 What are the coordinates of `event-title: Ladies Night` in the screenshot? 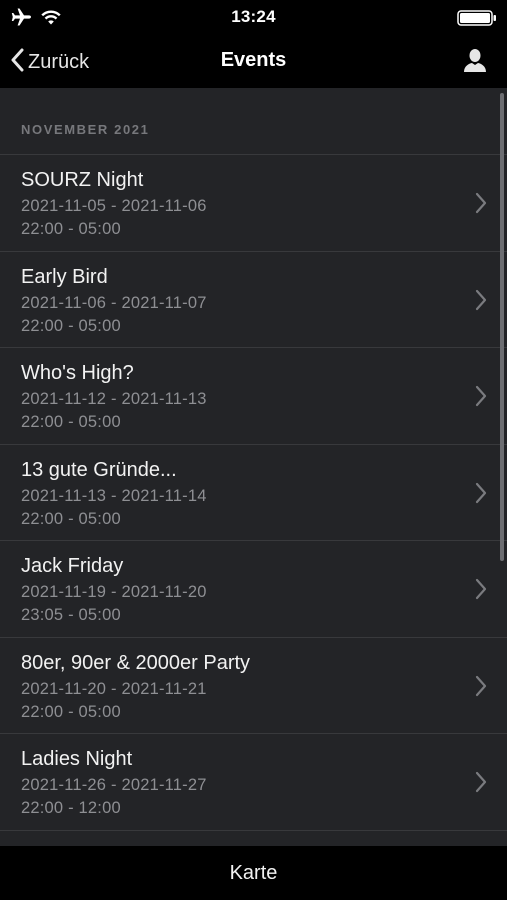 It's located at (77, 759).